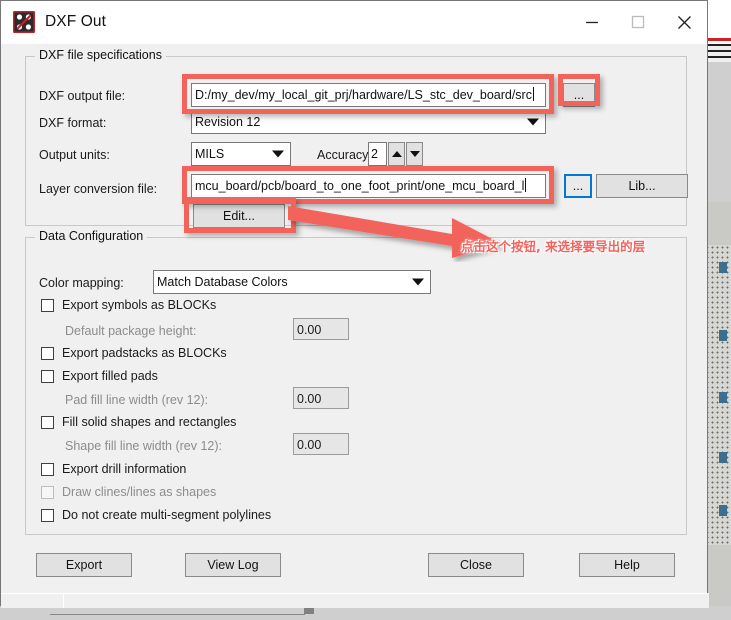 This screenshot has width=731, height=620. Describe the element at coordinates (124, 469) in the screenshot. I see `checkbox-label: Export drill information` at that location.